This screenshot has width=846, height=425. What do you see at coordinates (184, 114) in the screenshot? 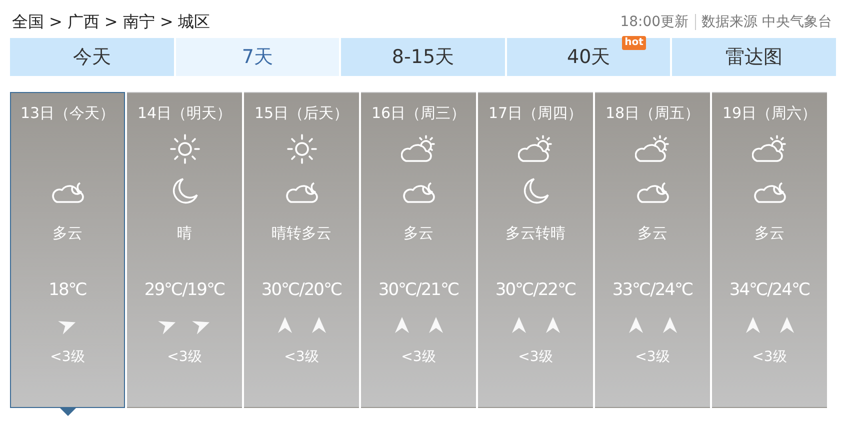
I see `day-date: 14日（明天）` at bounding box center [184, 114].